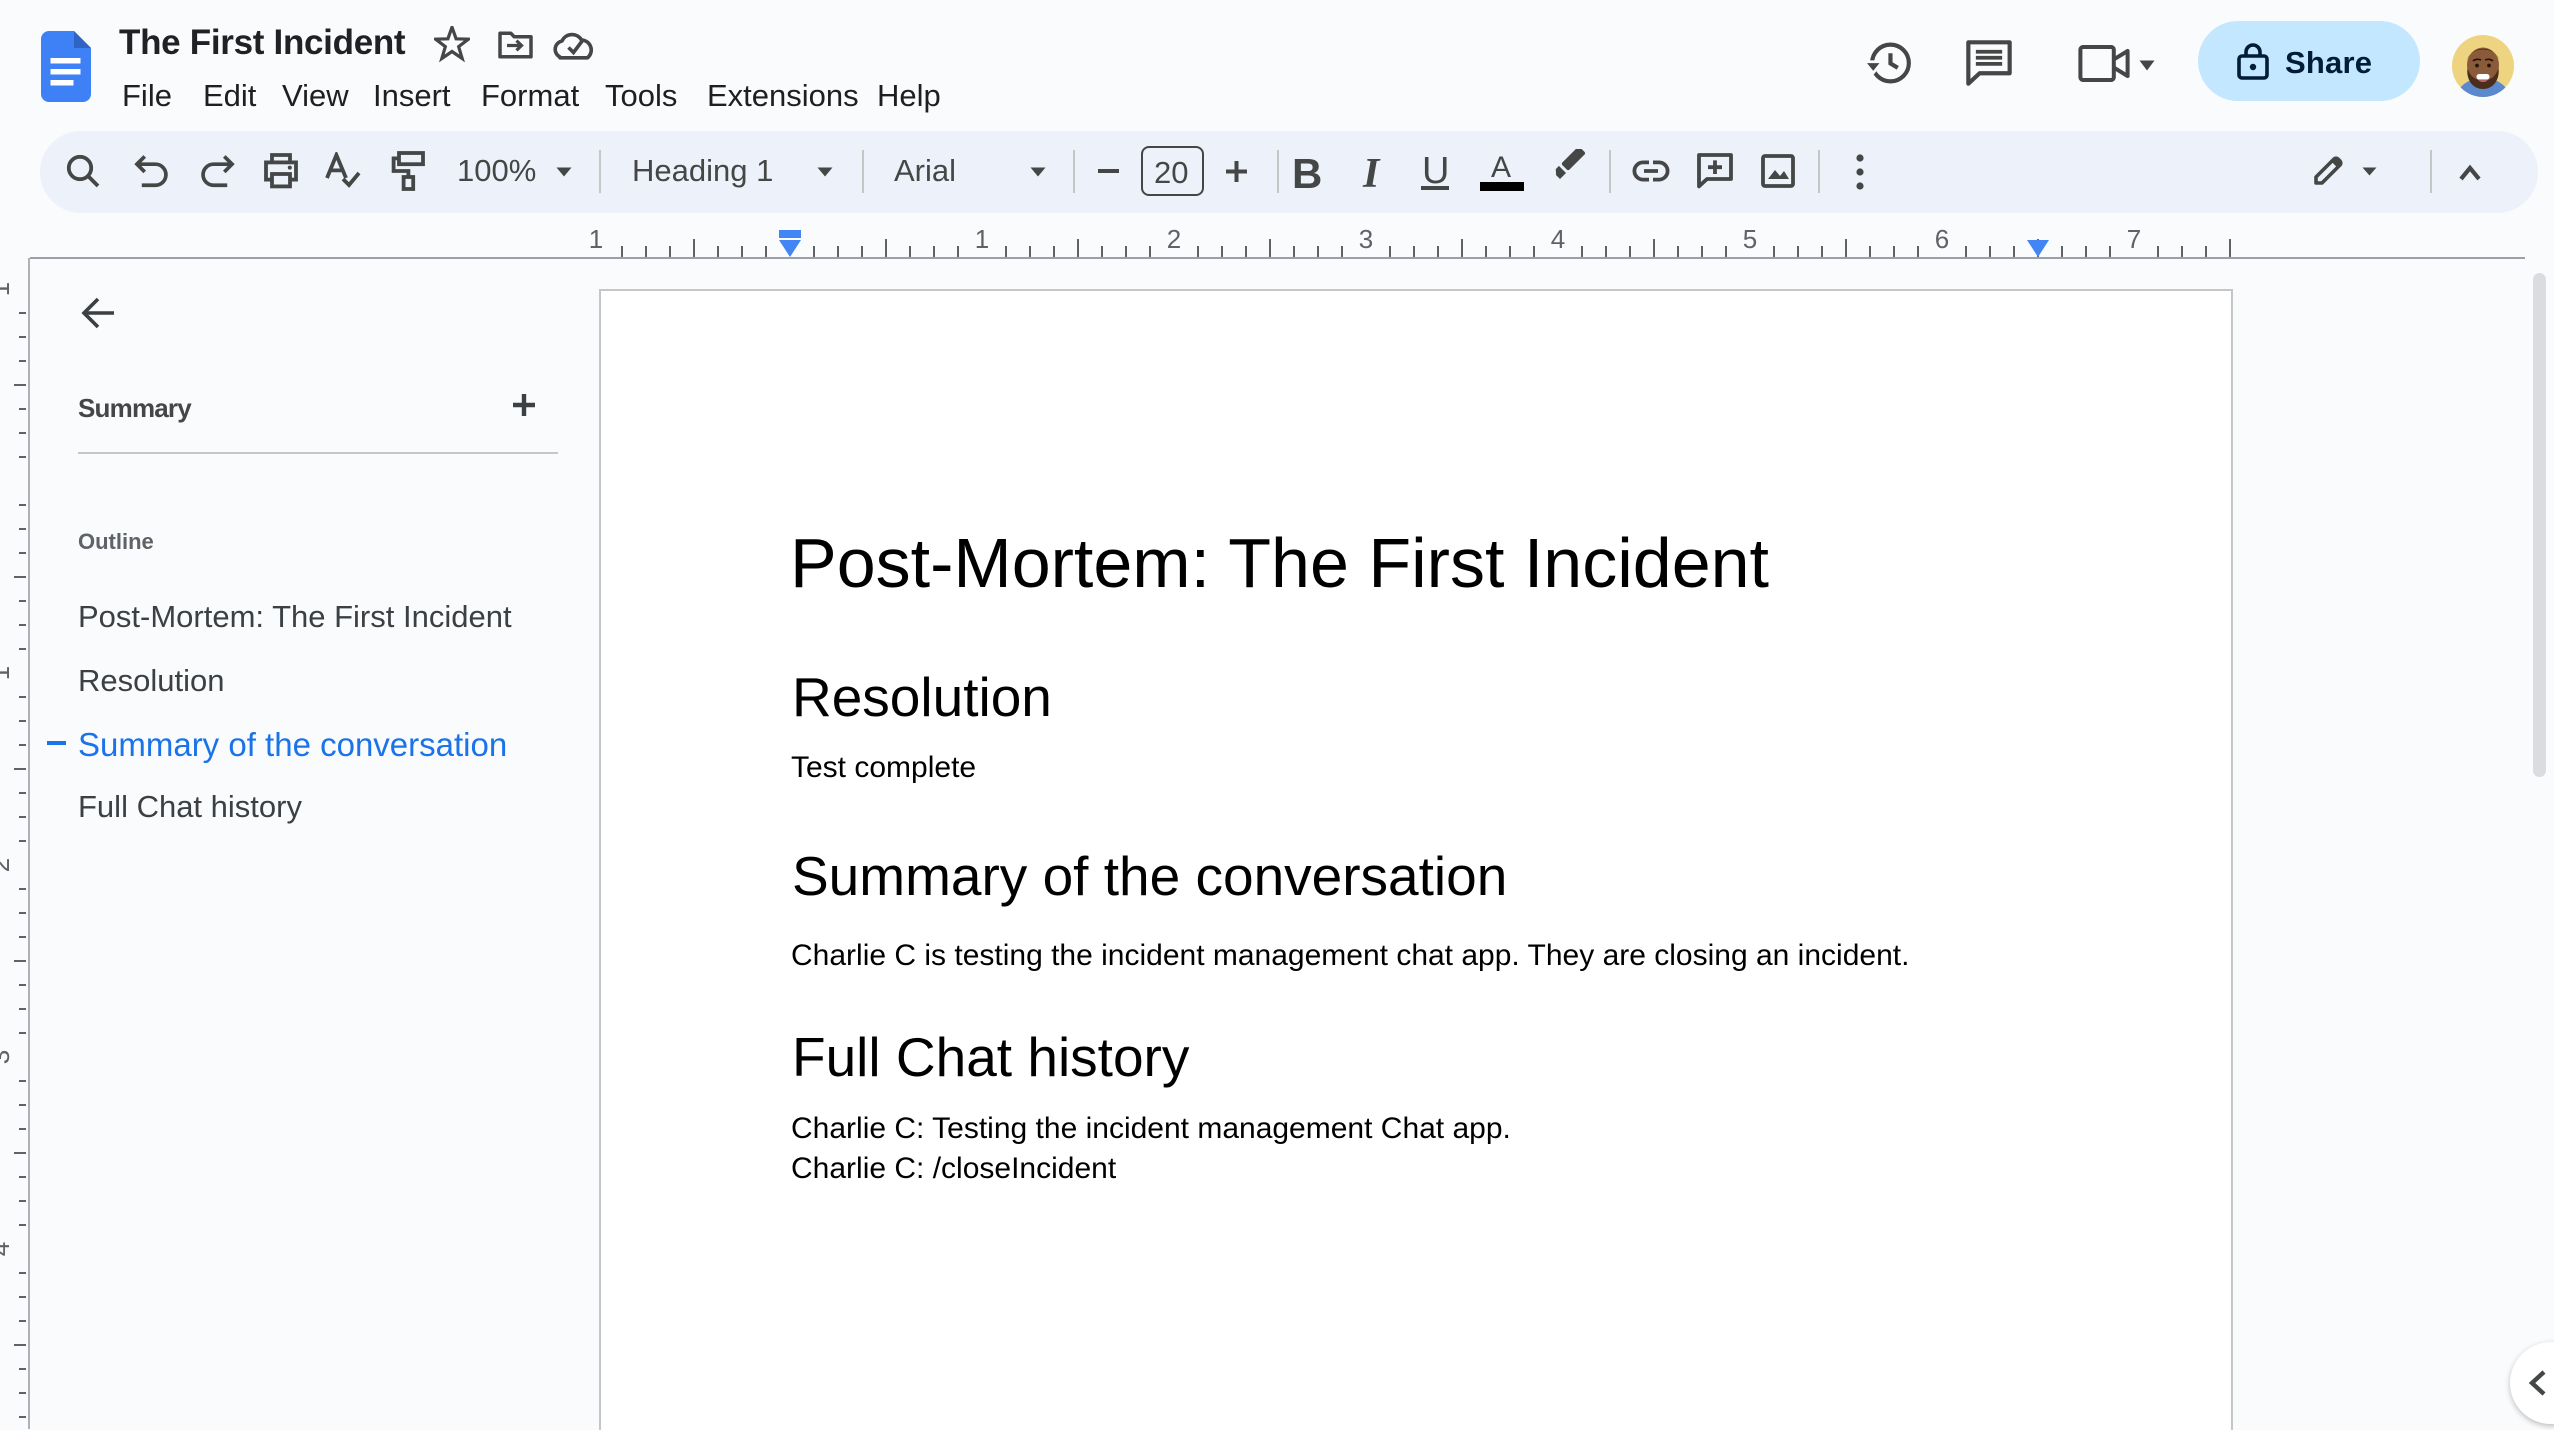  I want to click on svg-text: 7, so click(2134, 239).